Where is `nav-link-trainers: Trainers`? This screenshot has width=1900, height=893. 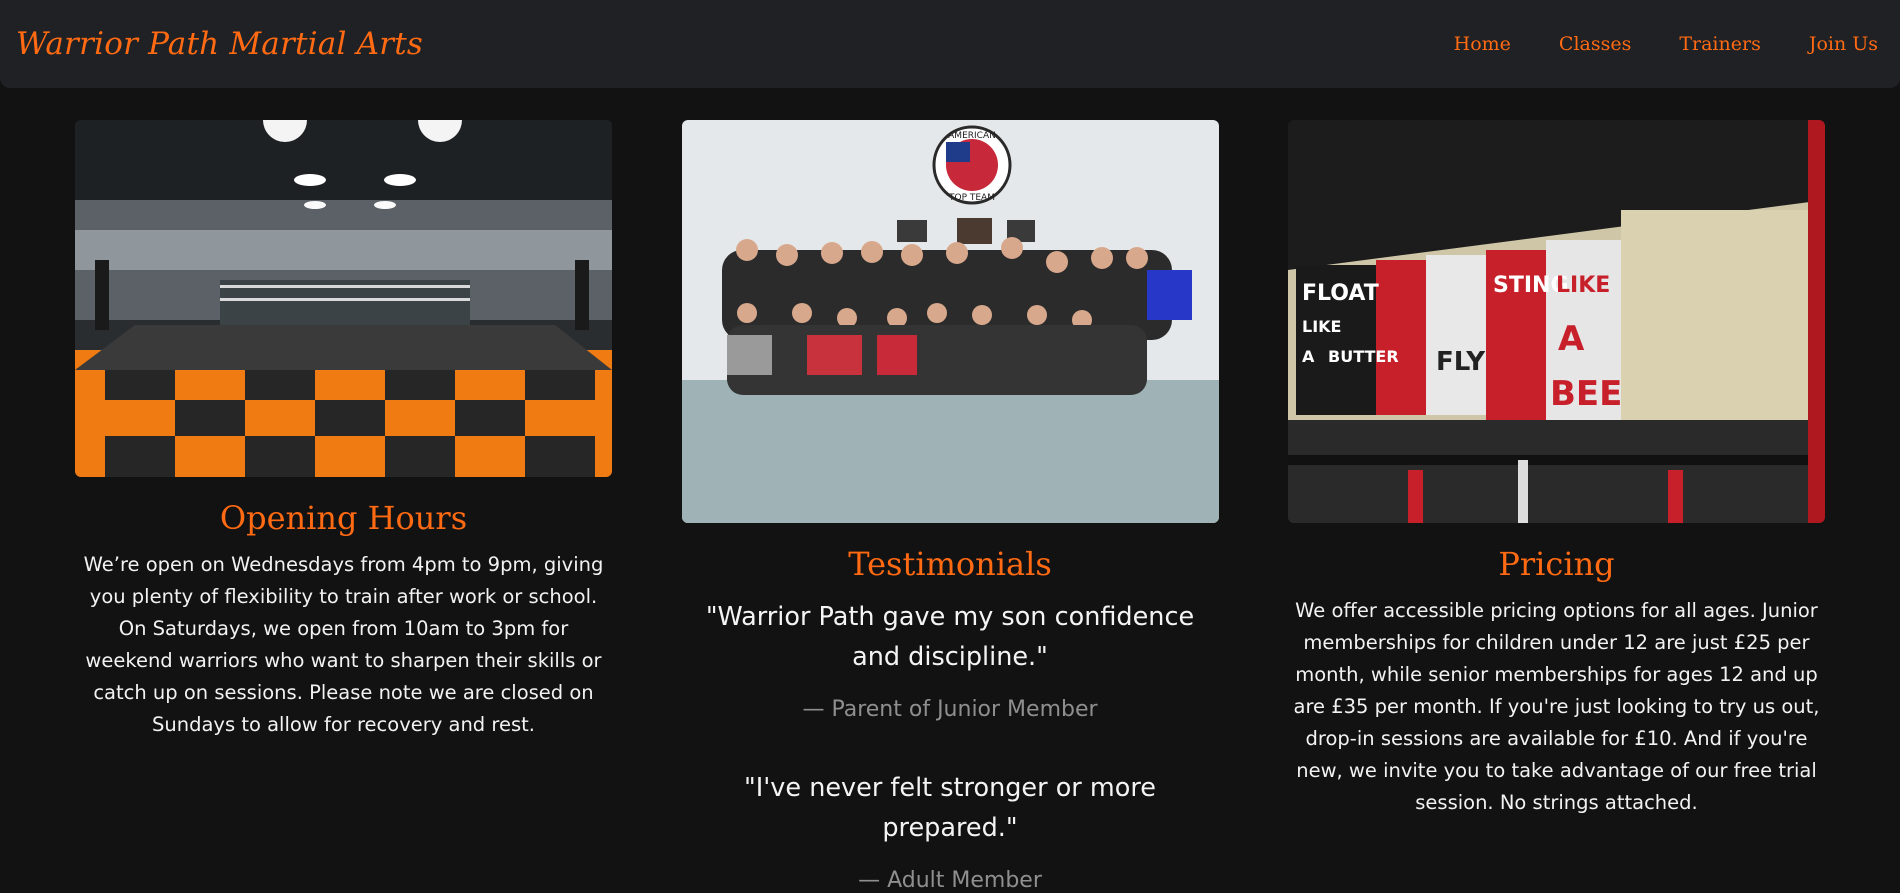 nav-link-trainers: Trainers is located at coordinates (1719, 44).